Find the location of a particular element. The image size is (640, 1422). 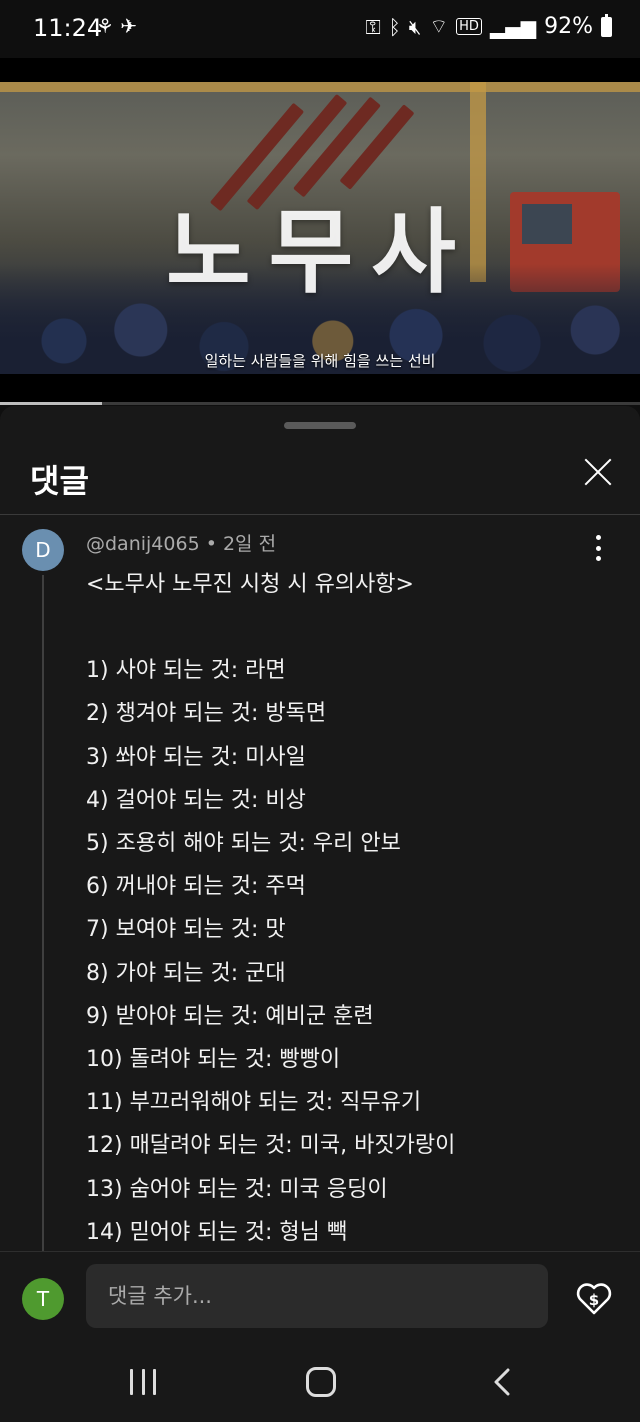

vpn-key-icon: ⚿ is located at coordinates (373, 26).